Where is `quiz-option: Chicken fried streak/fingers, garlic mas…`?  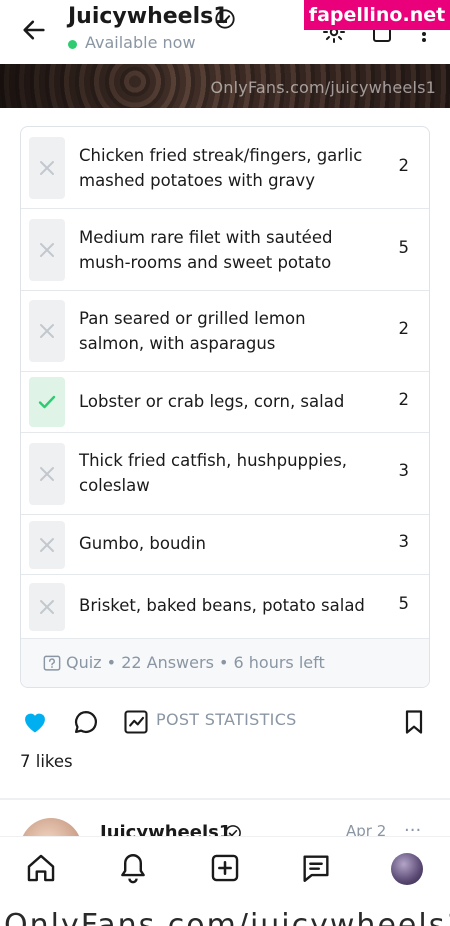
quiz-option: Chicken fried streak/fingers, garlic mas… is located at coordinates (225, 168).